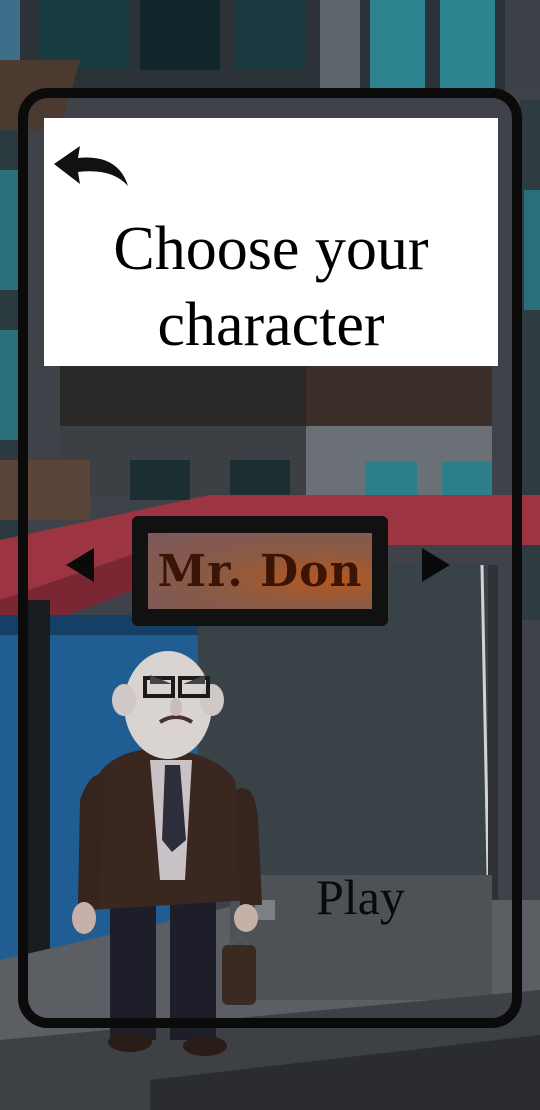 Image resolution: width=540 pixels, height=1110 pixels. I want to click on character-name-plate: Mr. Don, so click(260, 571).